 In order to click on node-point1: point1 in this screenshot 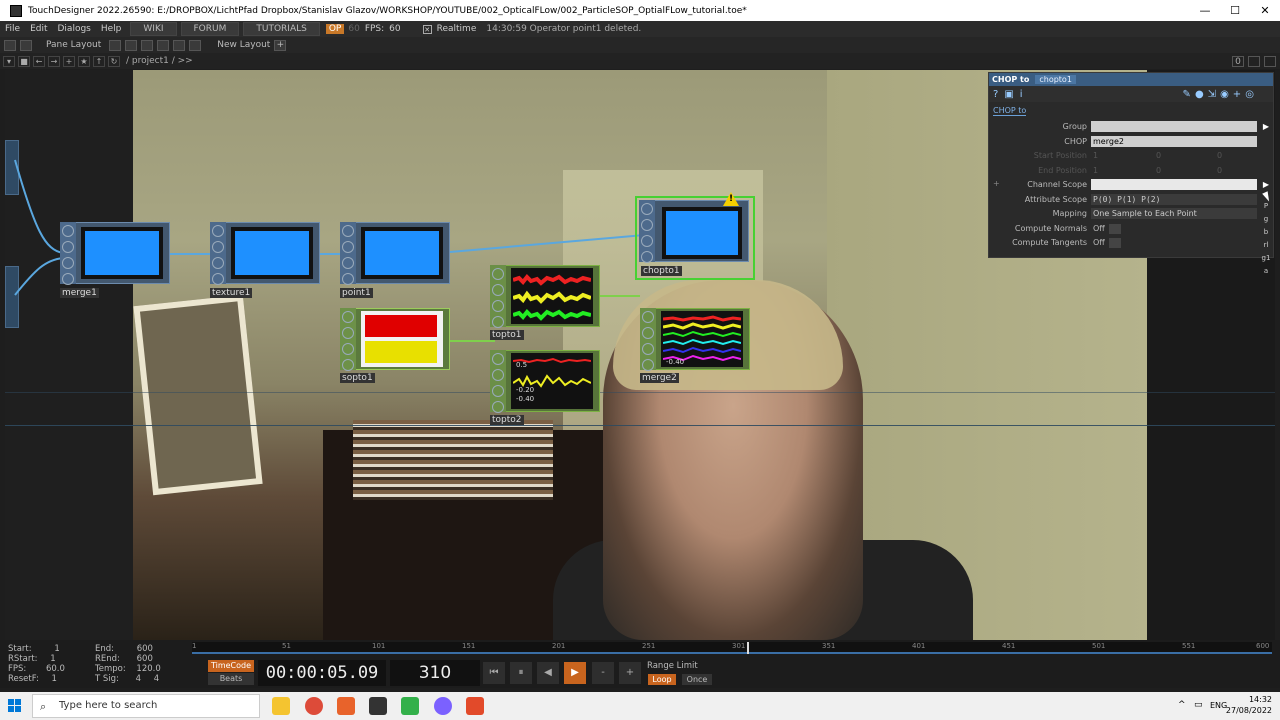, I will do `click(396, 262)`.